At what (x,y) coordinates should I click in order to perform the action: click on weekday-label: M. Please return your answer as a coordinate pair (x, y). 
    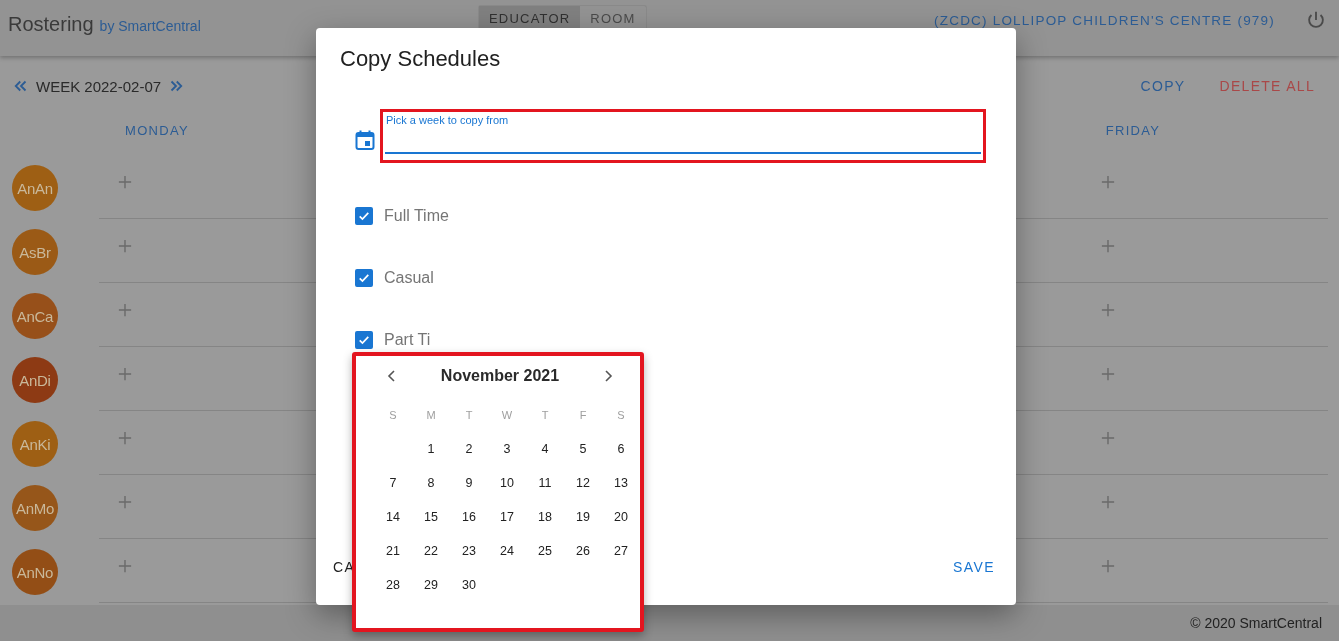
    Looking at the image, I should click on (431, 415).